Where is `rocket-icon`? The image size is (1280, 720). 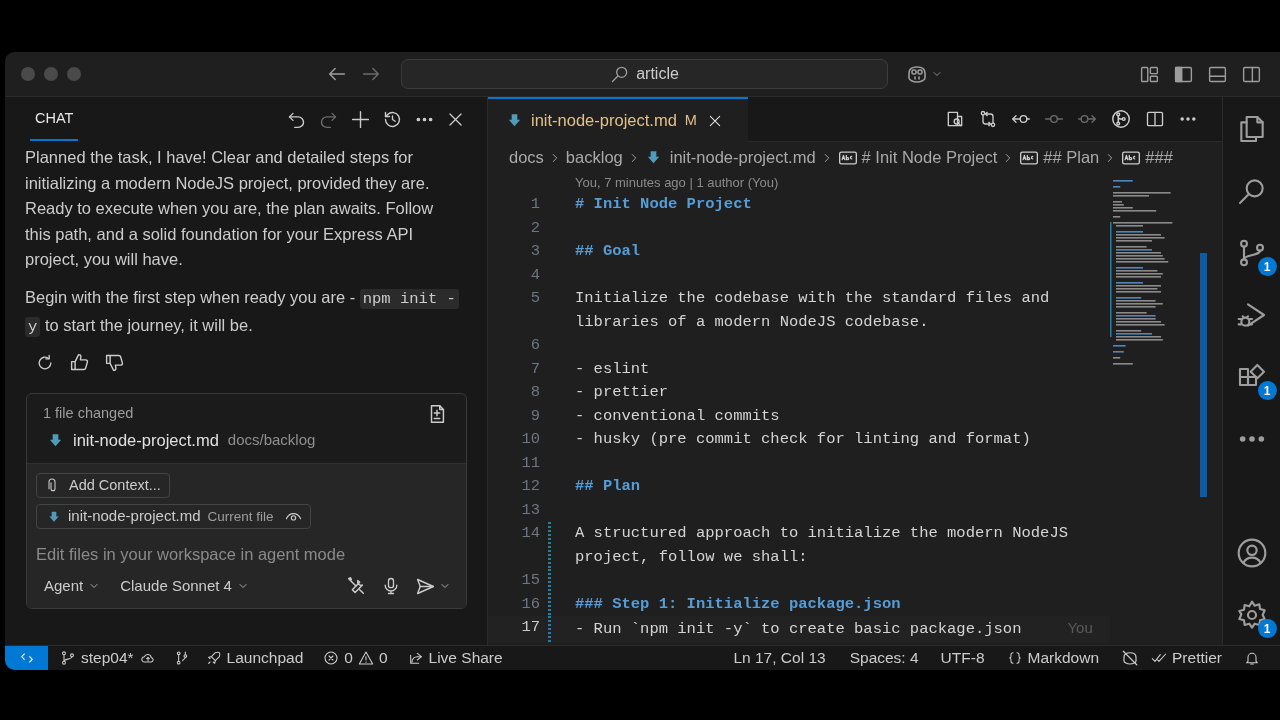
rocket-icon is located at coordinates (213, 658).